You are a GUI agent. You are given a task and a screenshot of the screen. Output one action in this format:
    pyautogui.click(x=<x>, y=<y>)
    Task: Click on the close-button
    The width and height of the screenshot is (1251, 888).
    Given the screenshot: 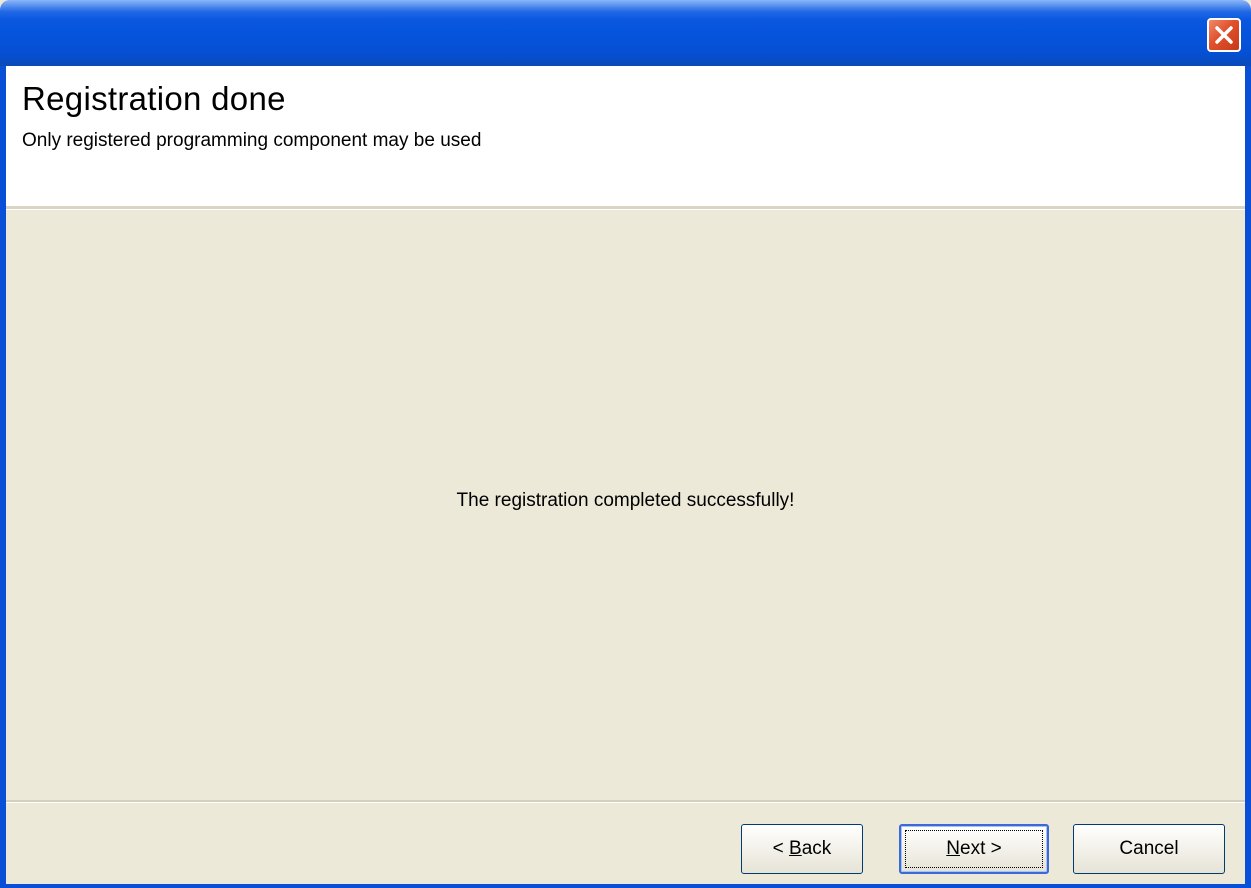 What is the action you would take?
    pyautogui.click(x=1224, y=35)
    